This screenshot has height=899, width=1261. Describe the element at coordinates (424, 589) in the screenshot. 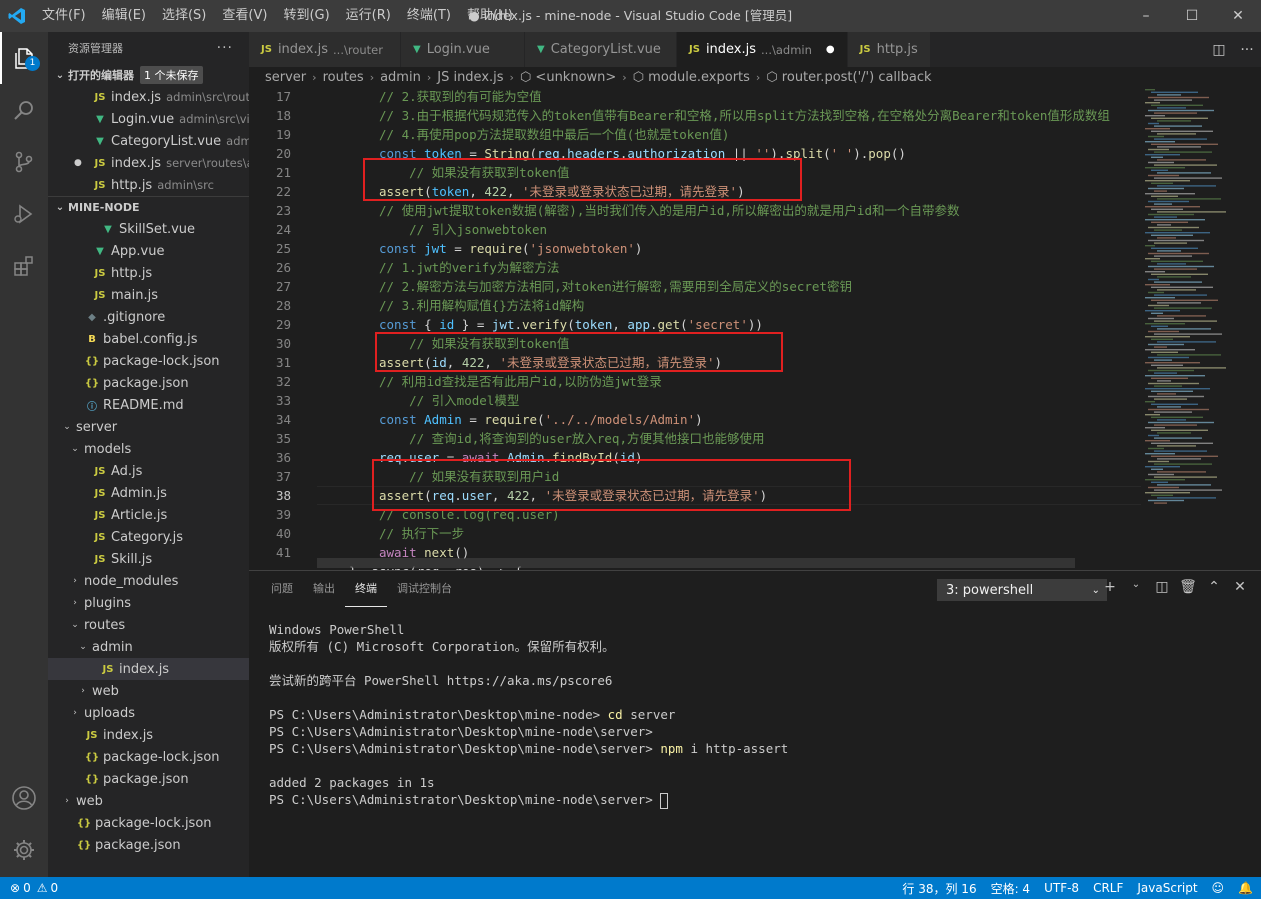

I see `panel-tab: 调试控制台` at that location.